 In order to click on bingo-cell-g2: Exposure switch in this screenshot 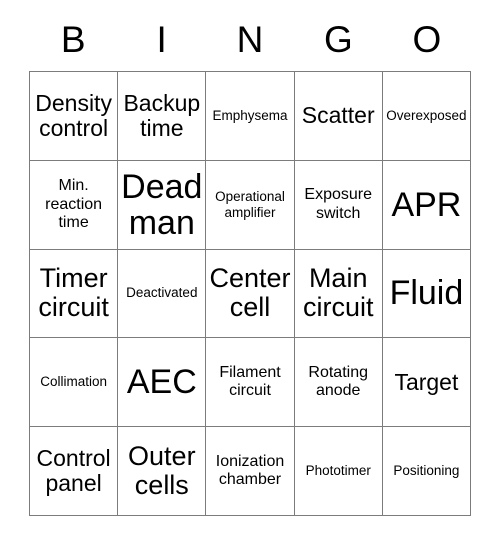, I will do `click(338, 205)`.